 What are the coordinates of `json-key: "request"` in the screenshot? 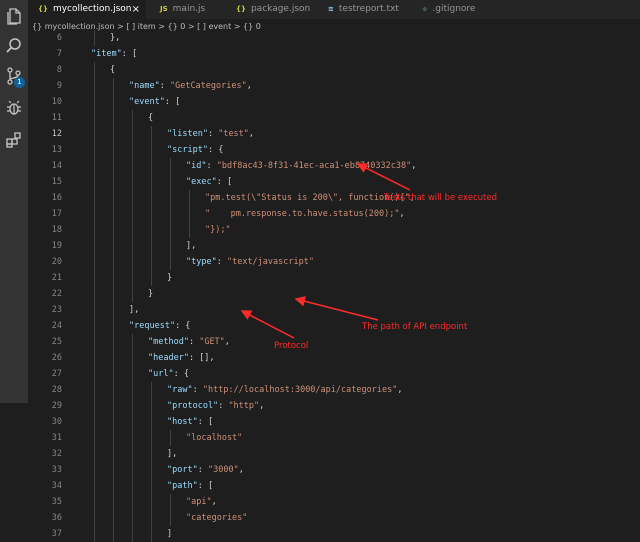 It's located at (152, 326).